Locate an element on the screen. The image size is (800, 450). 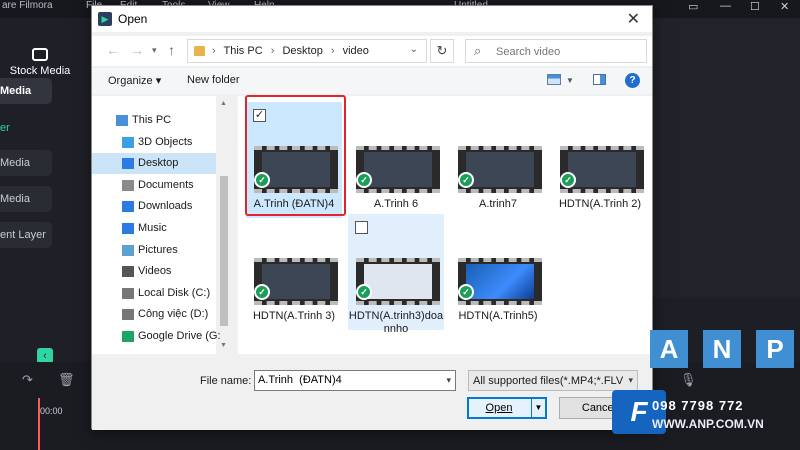
anp-watermark: A N P is located at coordinates (725, 355).